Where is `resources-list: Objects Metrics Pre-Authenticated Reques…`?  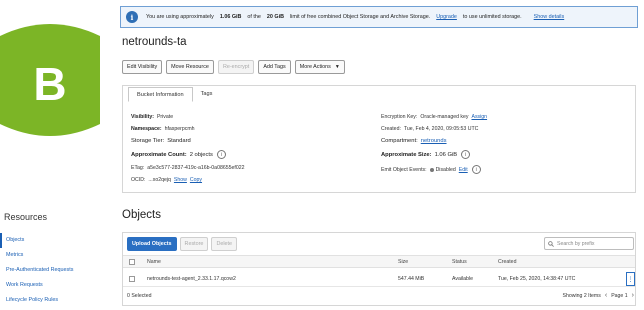 resources-list: Objects Metrics Pre-Authenticated Reques… is located at coordinates (55, 270).